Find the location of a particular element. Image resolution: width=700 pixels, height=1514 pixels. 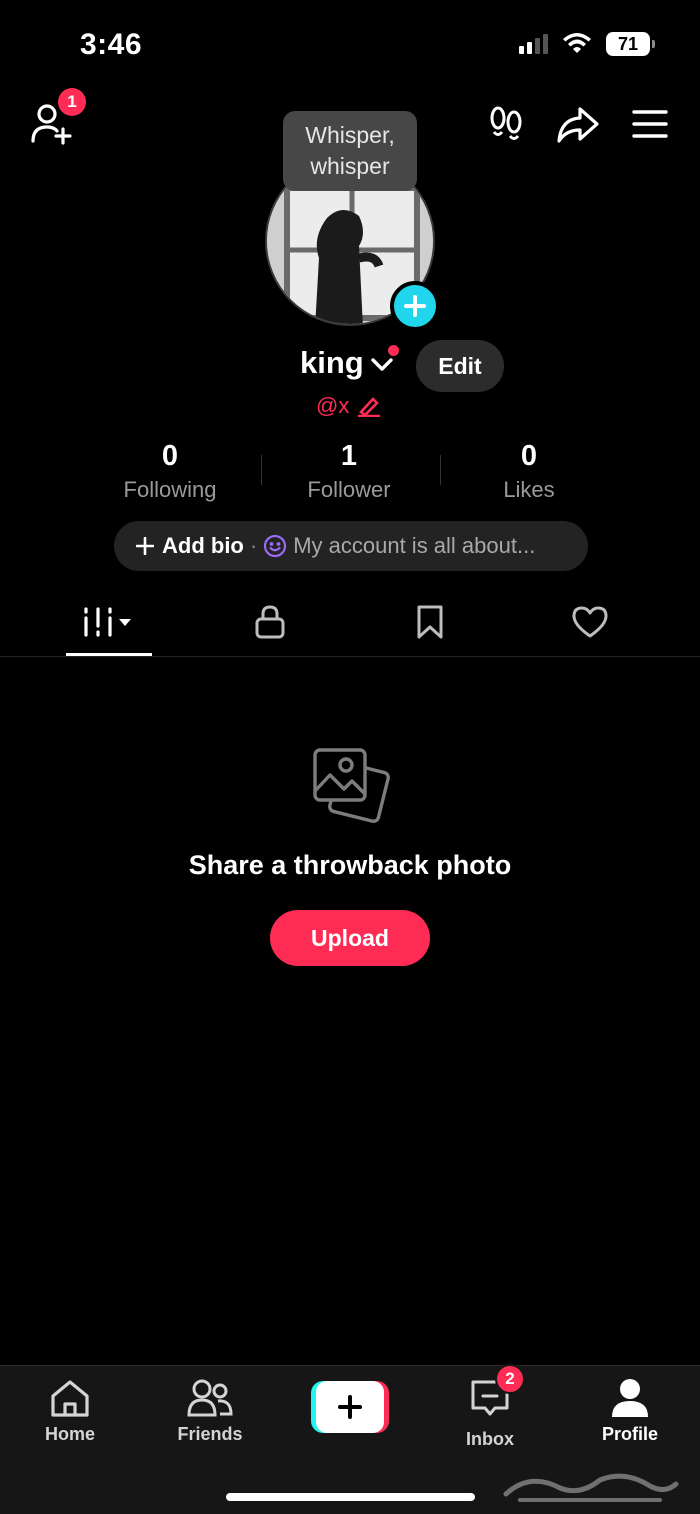

profile-views-button is located at coordinates (506, 125).